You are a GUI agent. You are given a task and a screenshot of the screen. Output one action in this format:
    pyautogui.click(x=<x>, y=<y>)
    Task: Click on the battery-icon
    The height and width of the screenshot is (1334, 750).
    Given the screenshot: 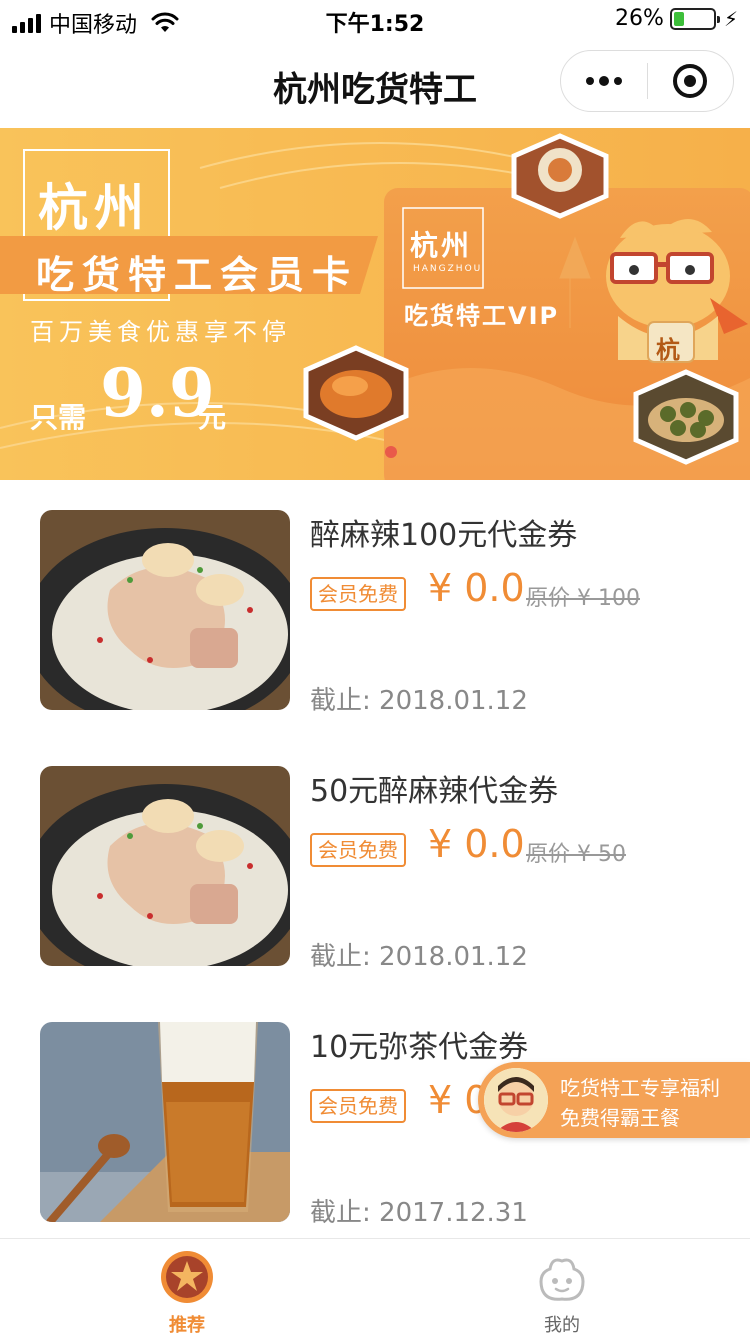 What is the action you would take?
    pyautogui.click(x=694, y=18)
    